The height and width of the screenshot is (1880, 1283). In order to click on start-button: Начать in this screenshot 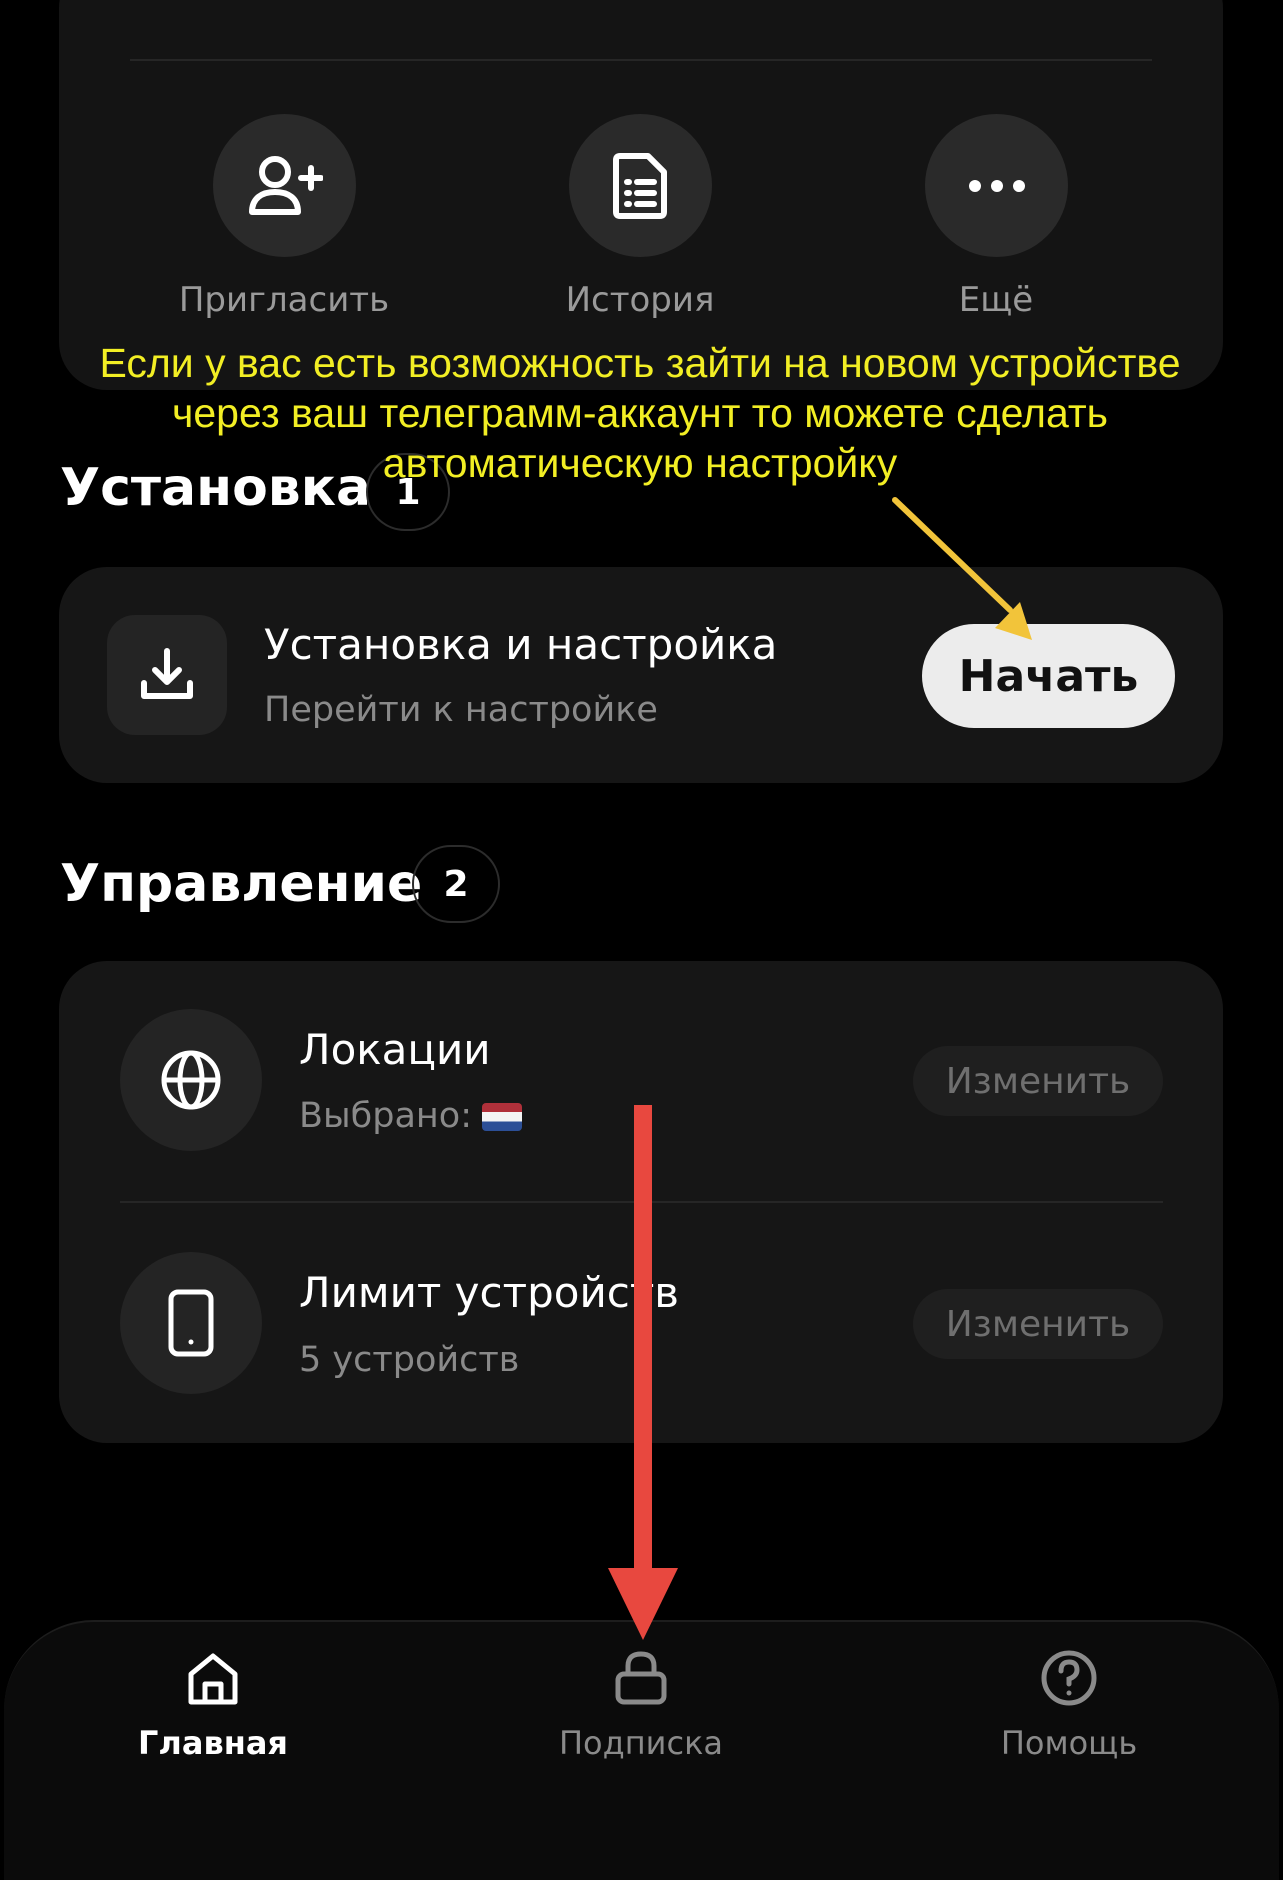, I will do `click(1048, 676)`.